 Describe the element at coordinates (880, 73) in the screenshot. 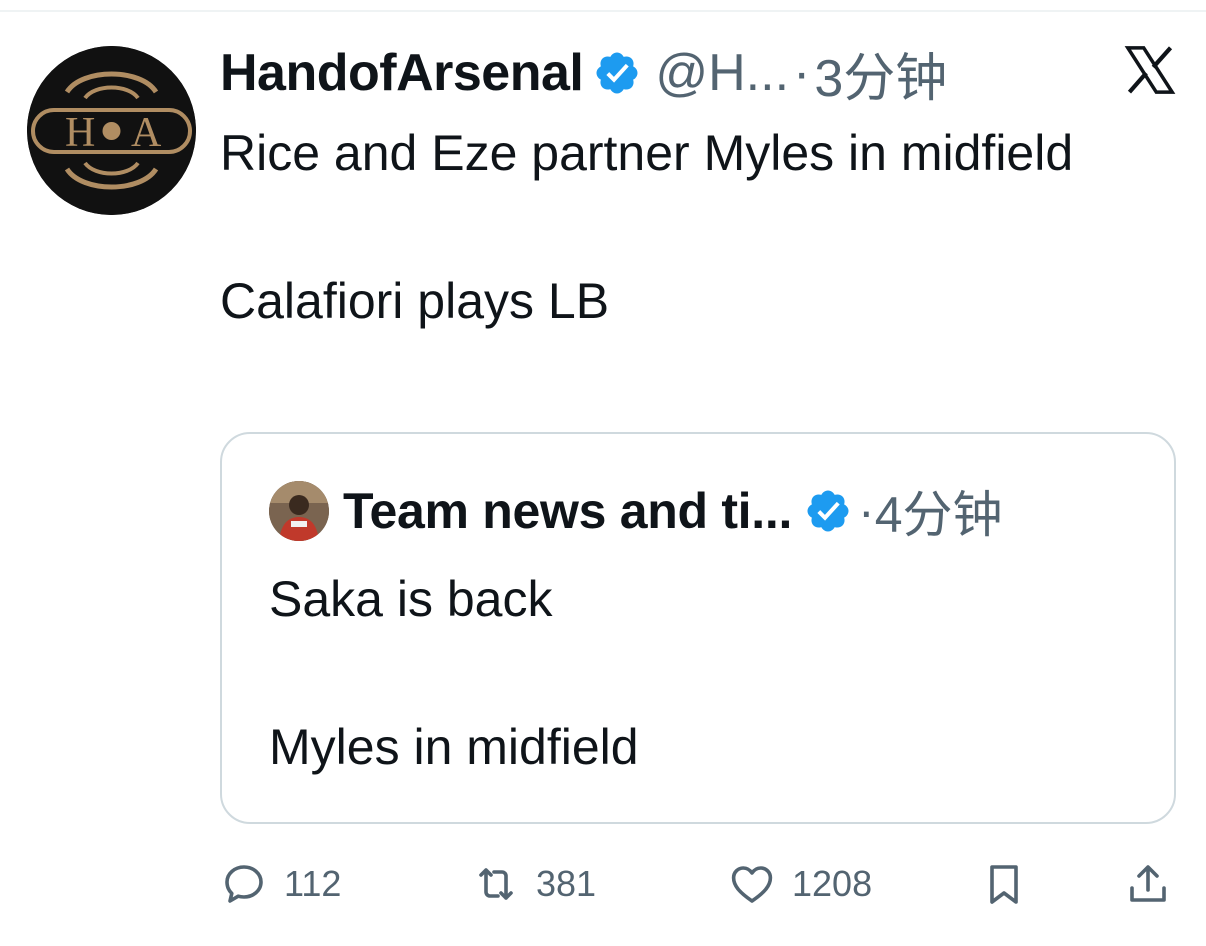

I see `timestamp: 3分钟` at that location.